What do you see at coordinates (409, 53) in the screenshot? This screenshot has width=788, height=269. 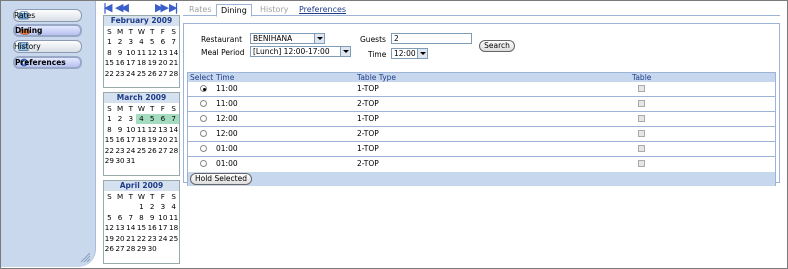 I see `time-select: 12:00` at bounding box center [409, 53].